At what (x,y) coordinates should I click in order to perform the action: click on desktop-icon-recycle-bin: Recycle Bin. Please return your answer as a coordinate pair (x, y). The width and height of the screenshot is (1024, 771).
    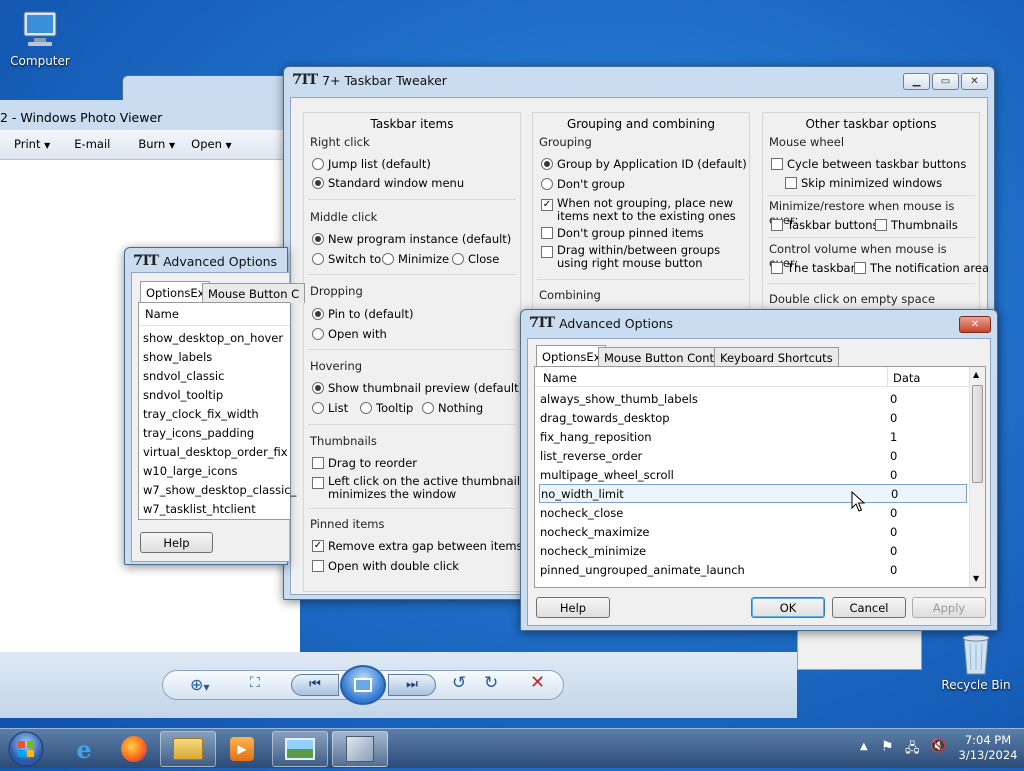
    Looking at the image, I should click on (976, 661).